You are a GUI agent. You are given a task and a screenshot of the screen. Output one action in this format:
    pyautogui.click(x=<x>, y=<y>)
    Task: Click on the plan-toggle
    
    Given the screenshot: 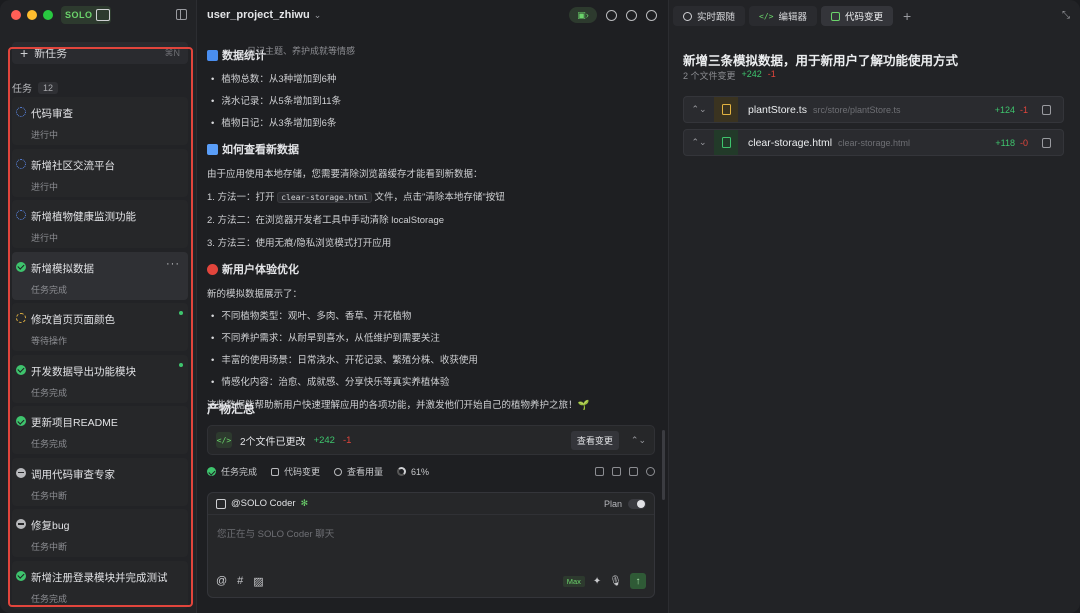 What is the action you would take?
    pyautogui.click(x=637, y=503)
    